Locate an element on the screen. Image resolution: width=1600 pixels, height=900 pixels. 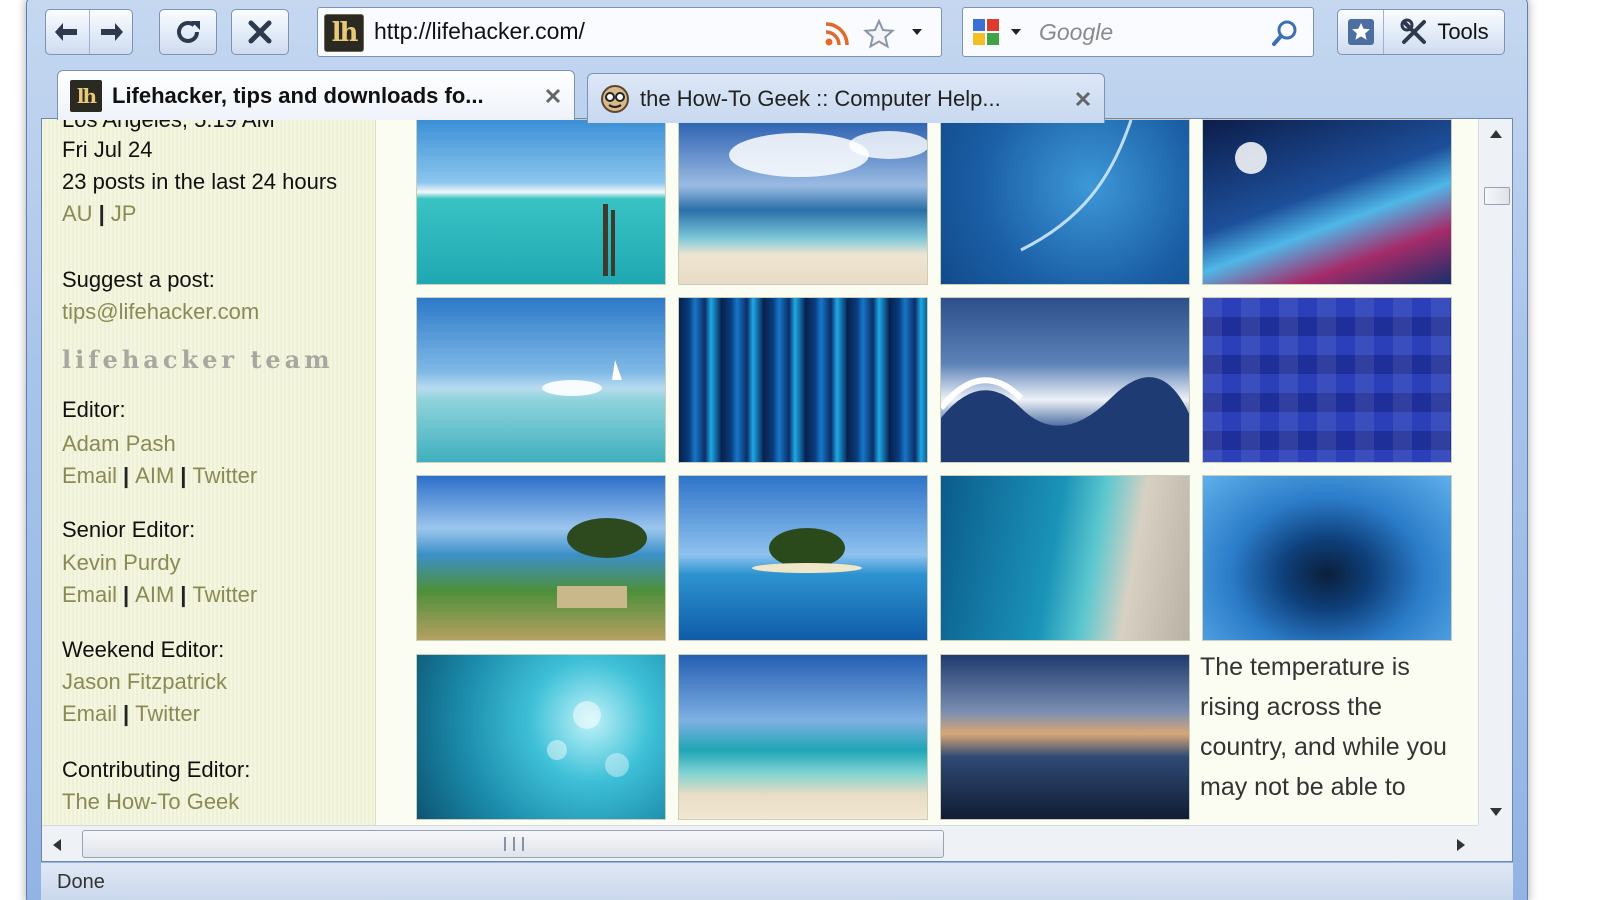
reload-button is located at coordinates (188, 32).